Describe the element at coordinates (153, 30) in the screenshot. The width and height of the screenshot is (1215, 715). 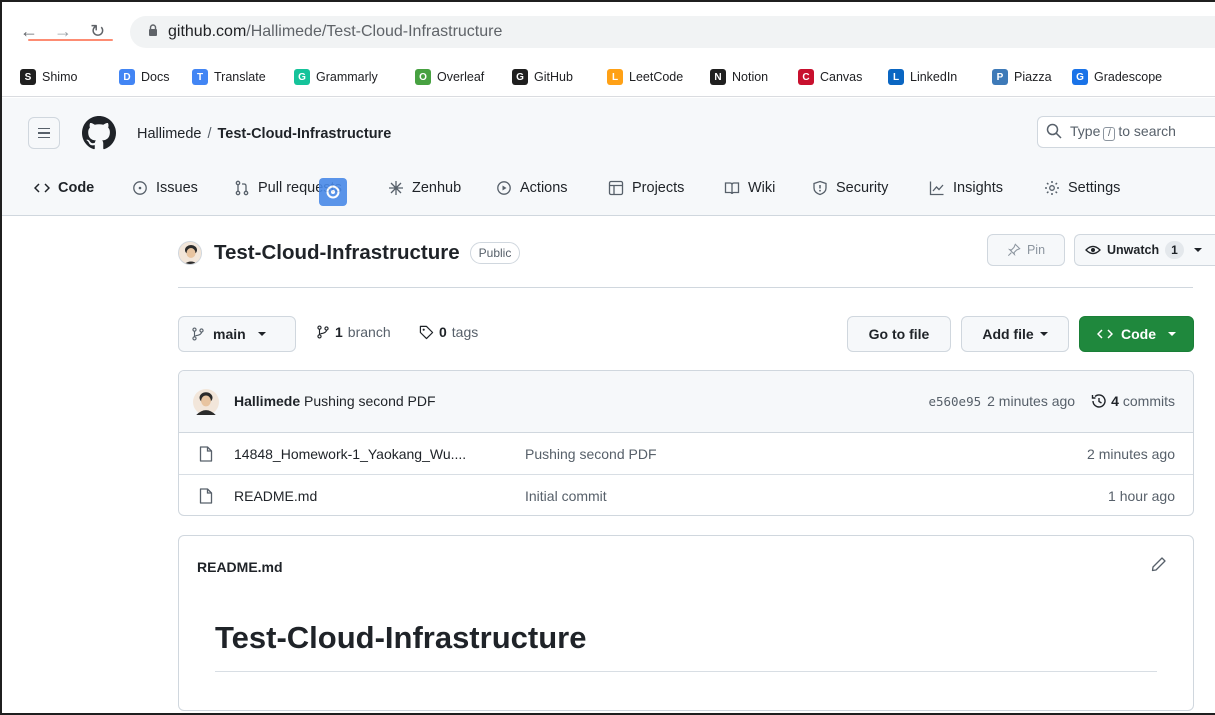
I see `lock-icon` at that location.